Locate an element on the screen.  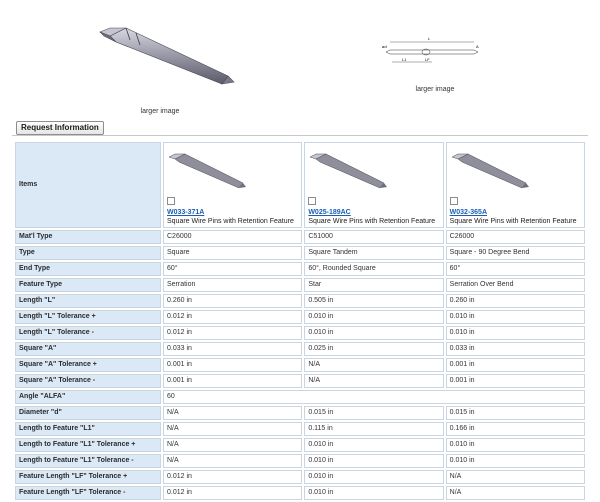
spec-label: Length to Feature "L1" Tolerance - is located at coordinates (88, 461).